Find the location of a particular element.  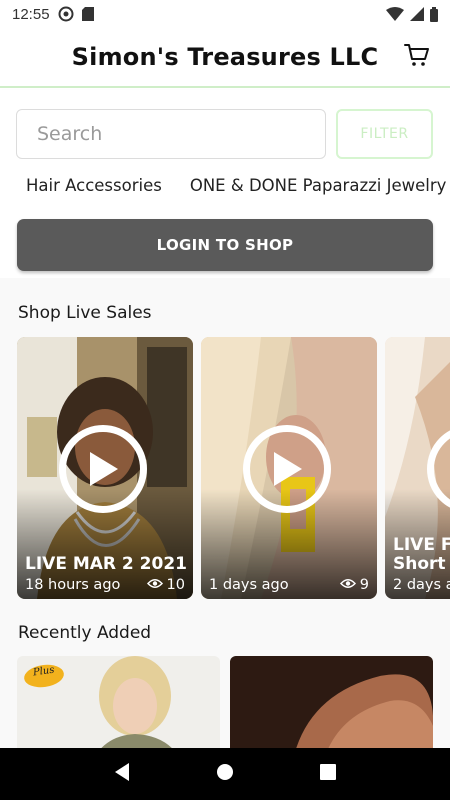

live-sale-card: LIVE MAR 2 2021 18 hours ago 10 is located at coordinates (105, 468).